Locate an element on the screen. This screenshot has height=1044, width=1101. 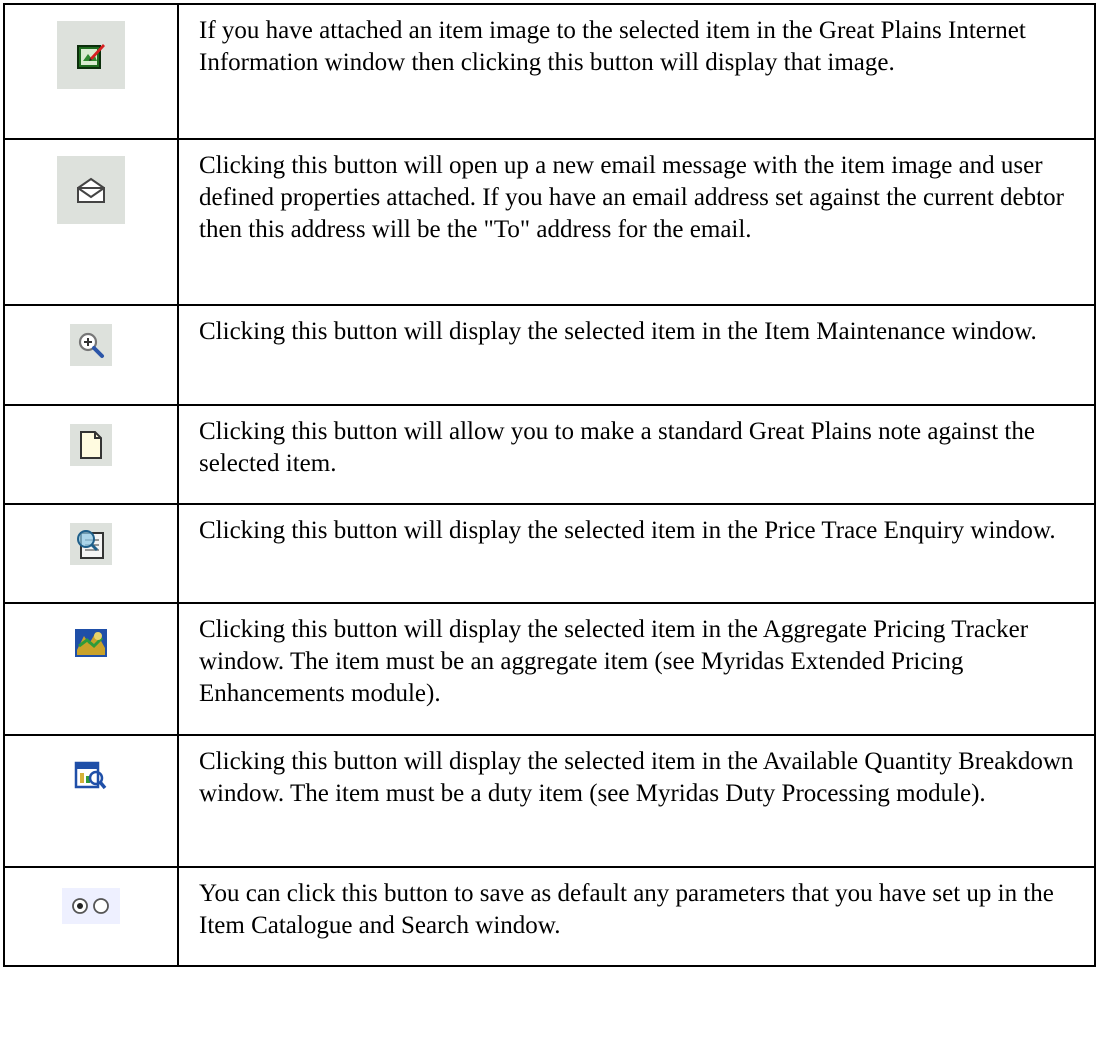
note-icon is located at coordinates (91, 445).